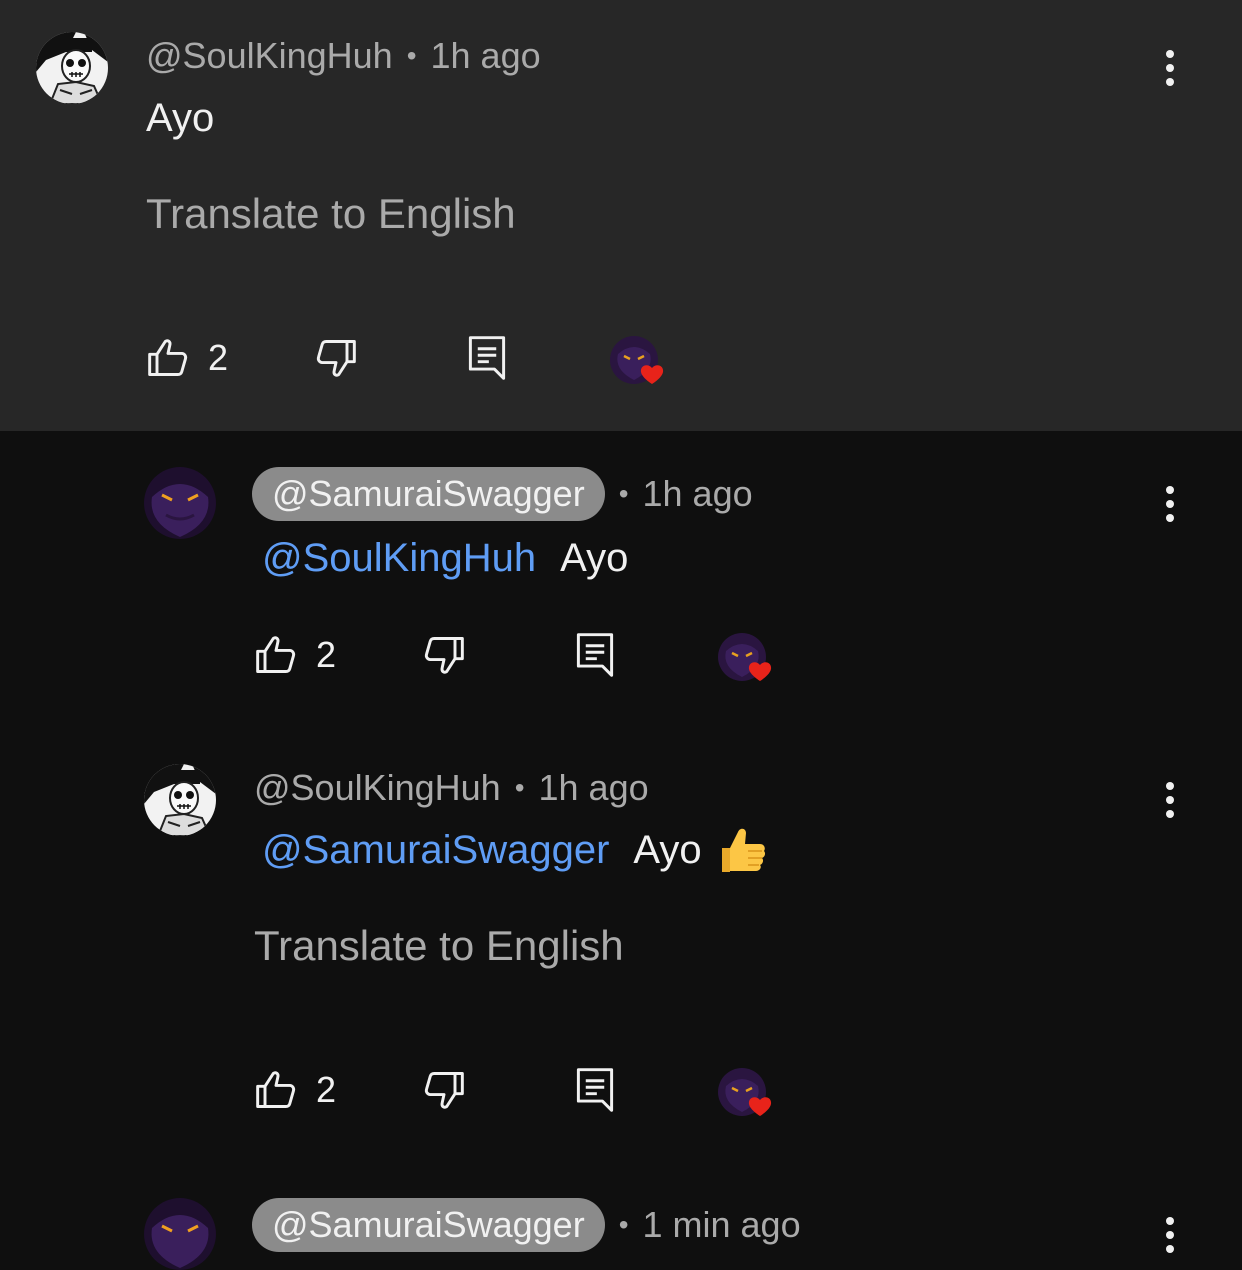 This screenshot has height=1270, width=1242. I want to click on comment-text: @SamuraiSwagger Ayo, so click(515, 850).